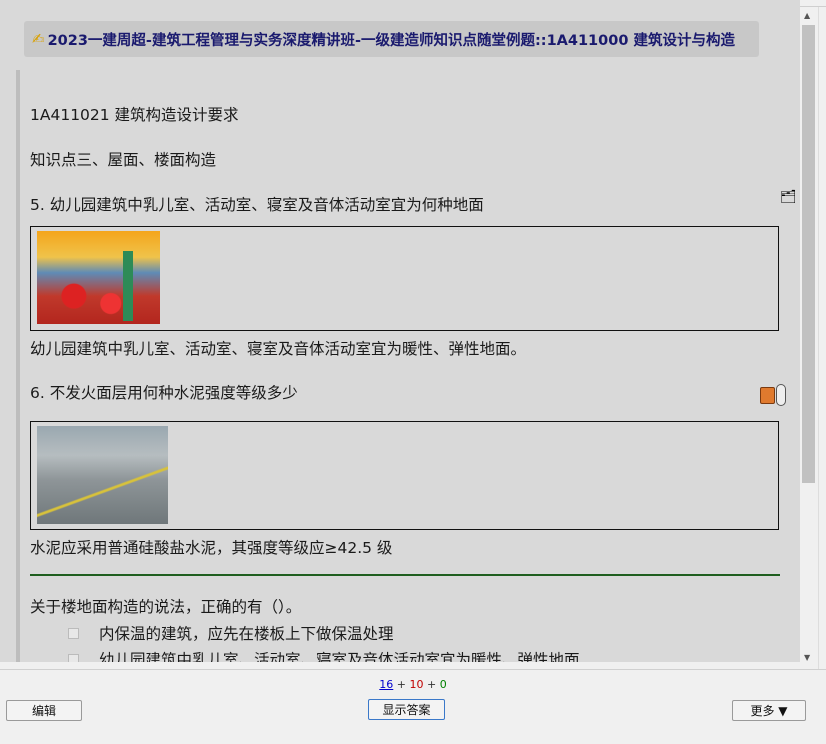 This screenshot has height=744, width=826. I want to click on image-detail, so click(128, 286).